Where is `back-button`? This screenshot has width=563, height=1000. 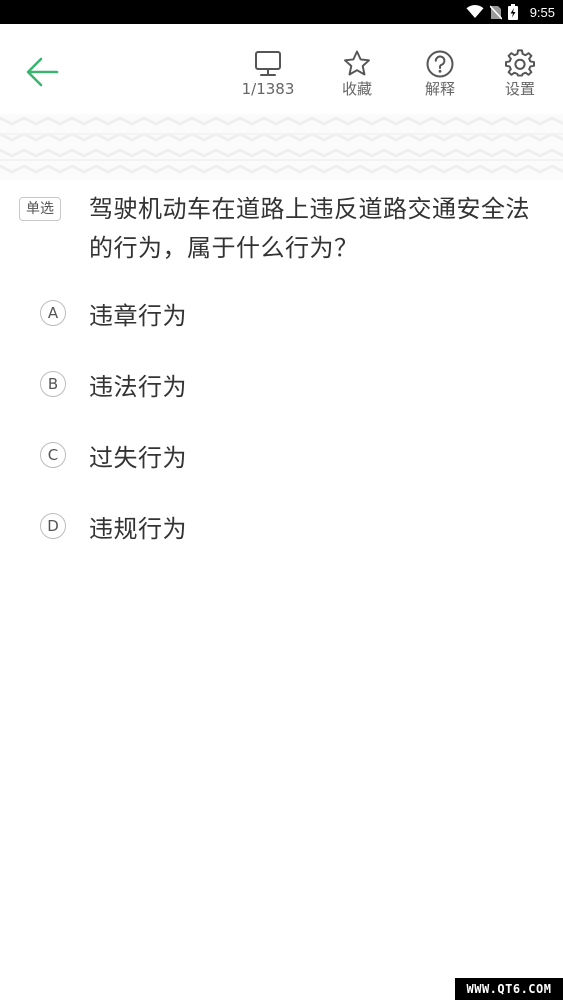 back-button is located at coordinates (42, 72).